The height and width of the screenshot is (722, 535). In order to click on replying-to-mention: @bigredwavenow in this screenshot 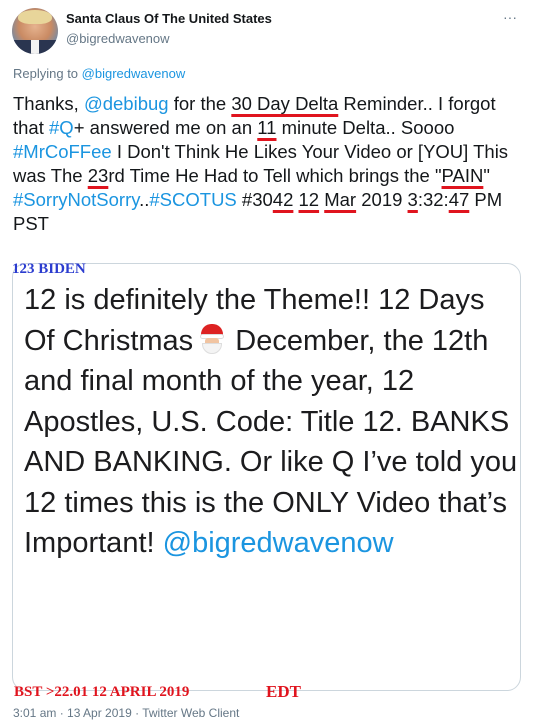, I will do `click(134, 73)`.